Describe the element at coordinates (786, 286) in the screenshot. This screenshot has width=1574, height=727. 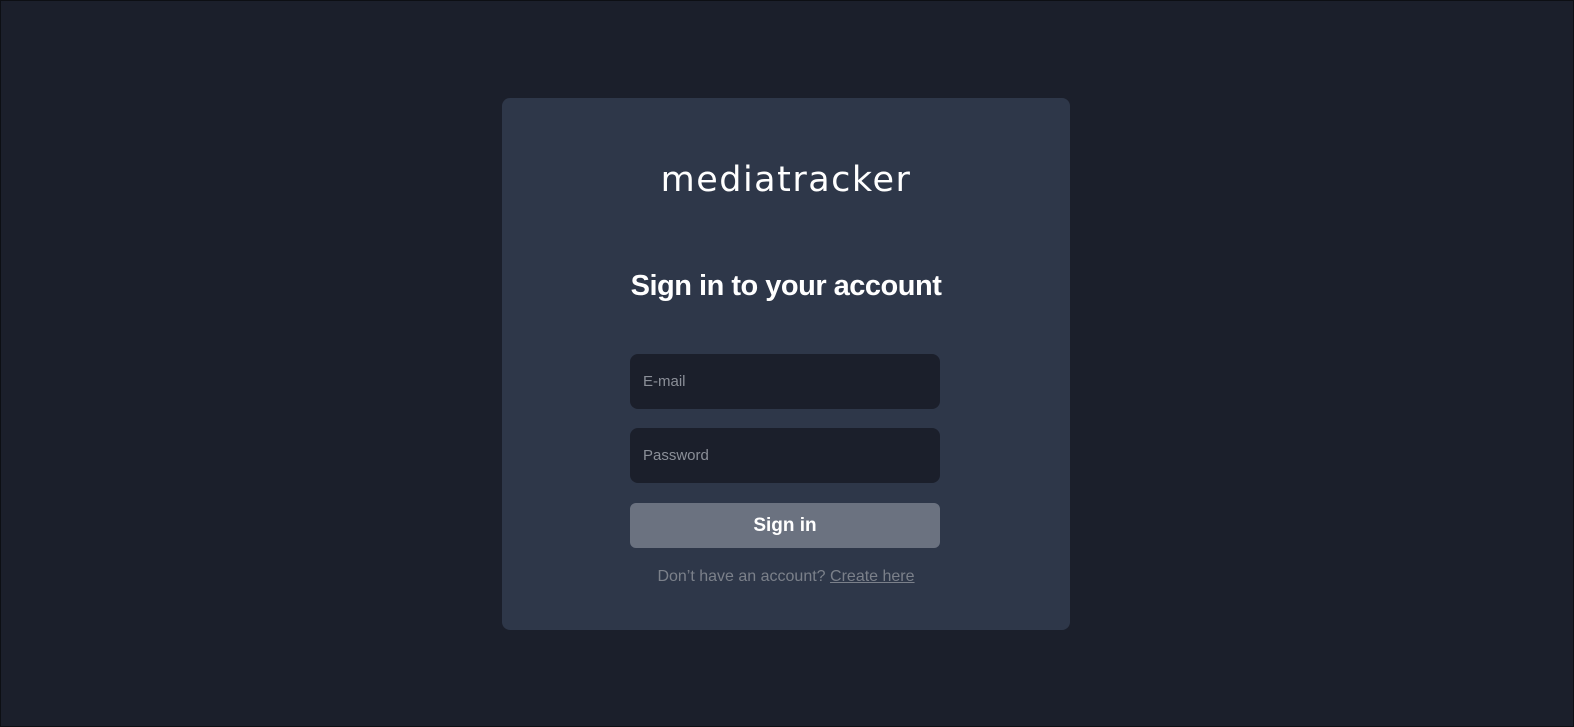
I see `page-title: Sign in to your account` at that location.